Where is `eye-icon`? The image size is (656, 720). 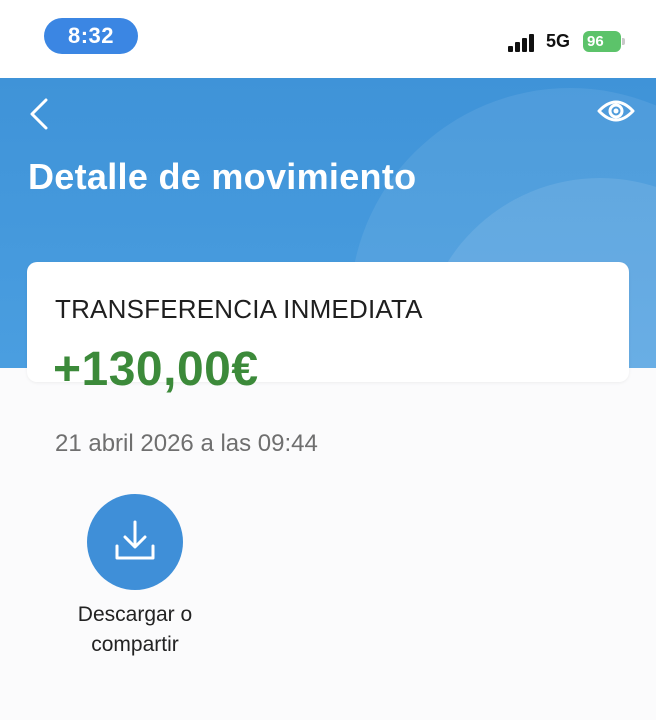 eye-icon is located at coordinates (616, 111).